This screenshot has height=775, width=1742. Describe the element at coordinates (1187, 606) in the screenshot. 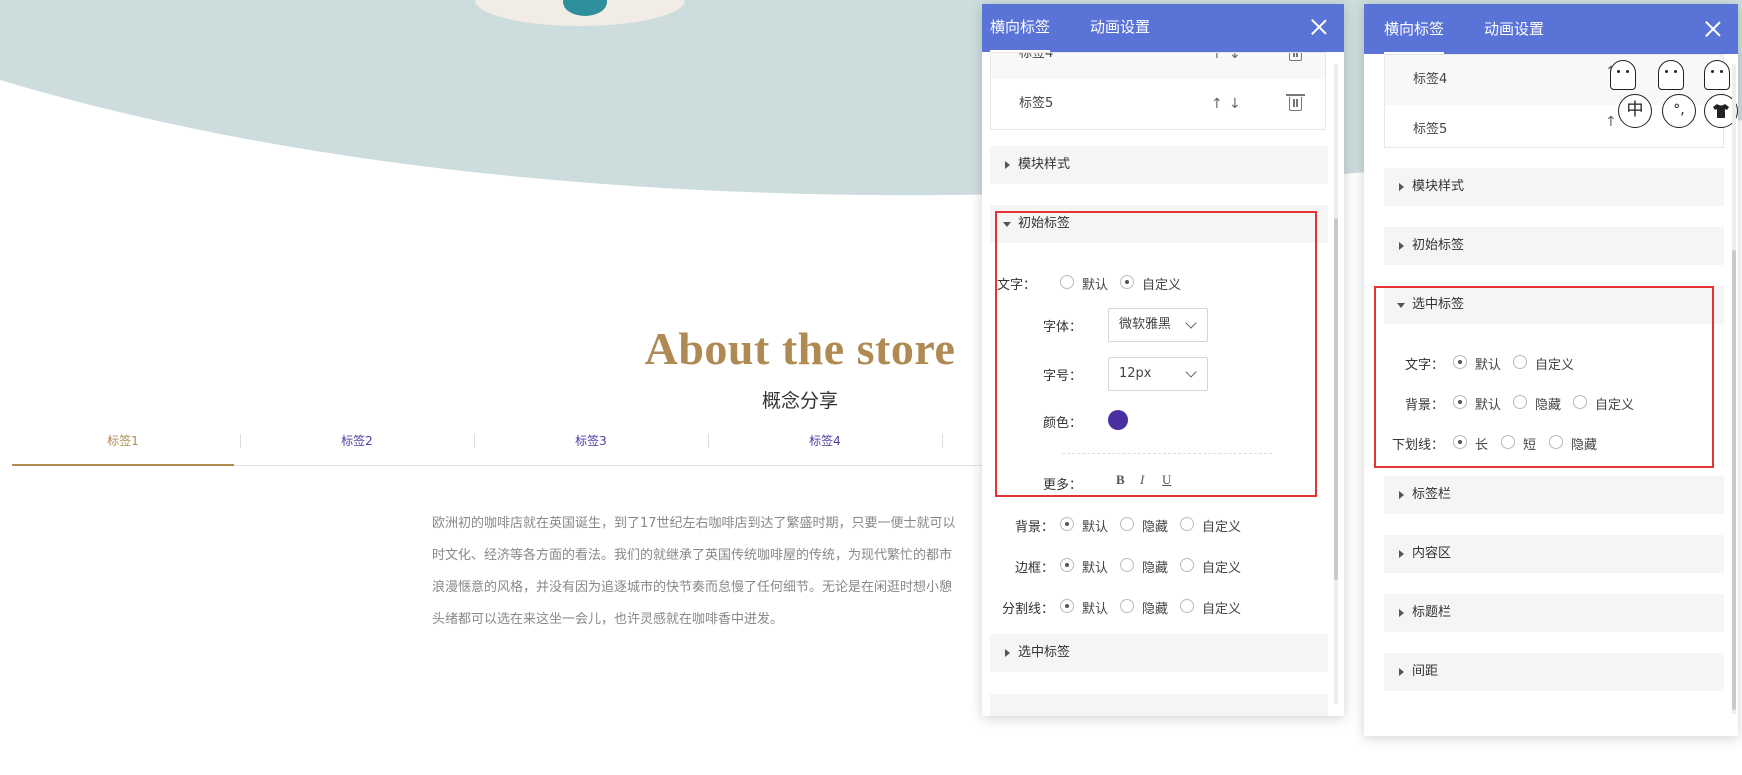

I see `radio-divider-custom` at that location.